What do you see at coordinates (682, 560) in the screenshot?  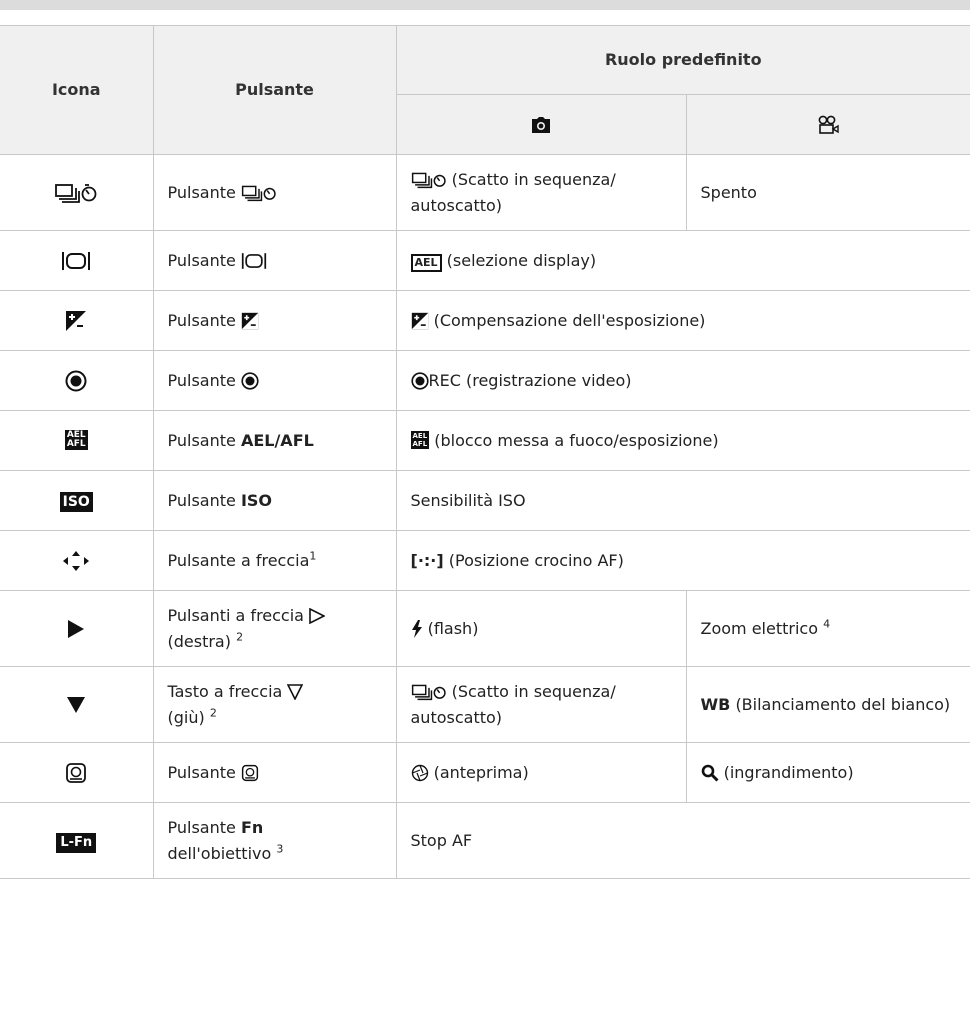 I see `role-cell: [·:·] (Posizione crocino AF)` at bounding box center [682, 560].